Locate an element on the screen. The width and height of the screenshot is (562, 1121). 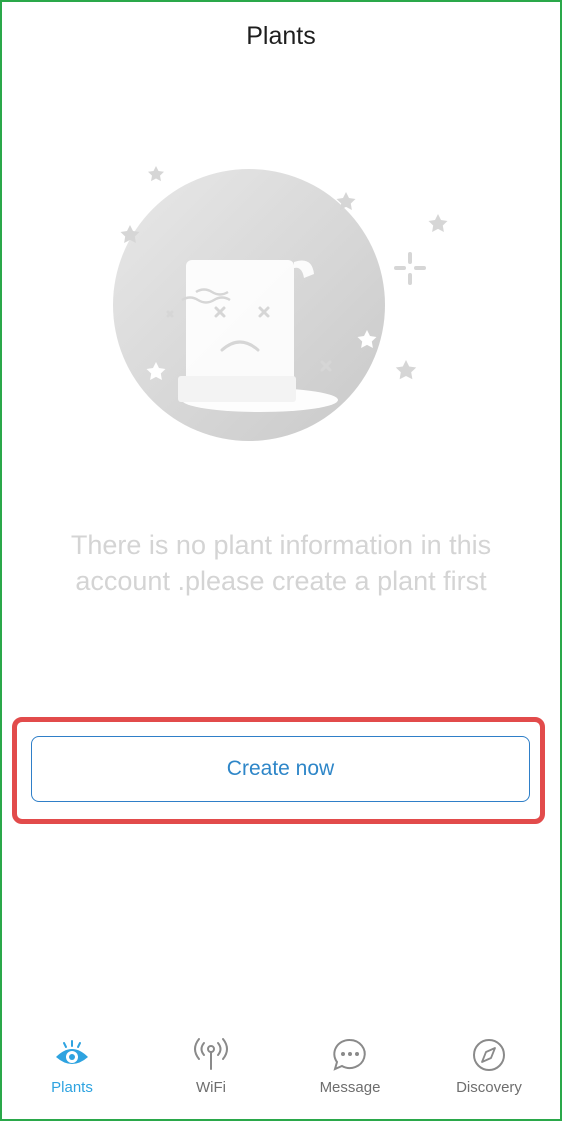
tab-message: Message is located at coordinates (350, 1063).